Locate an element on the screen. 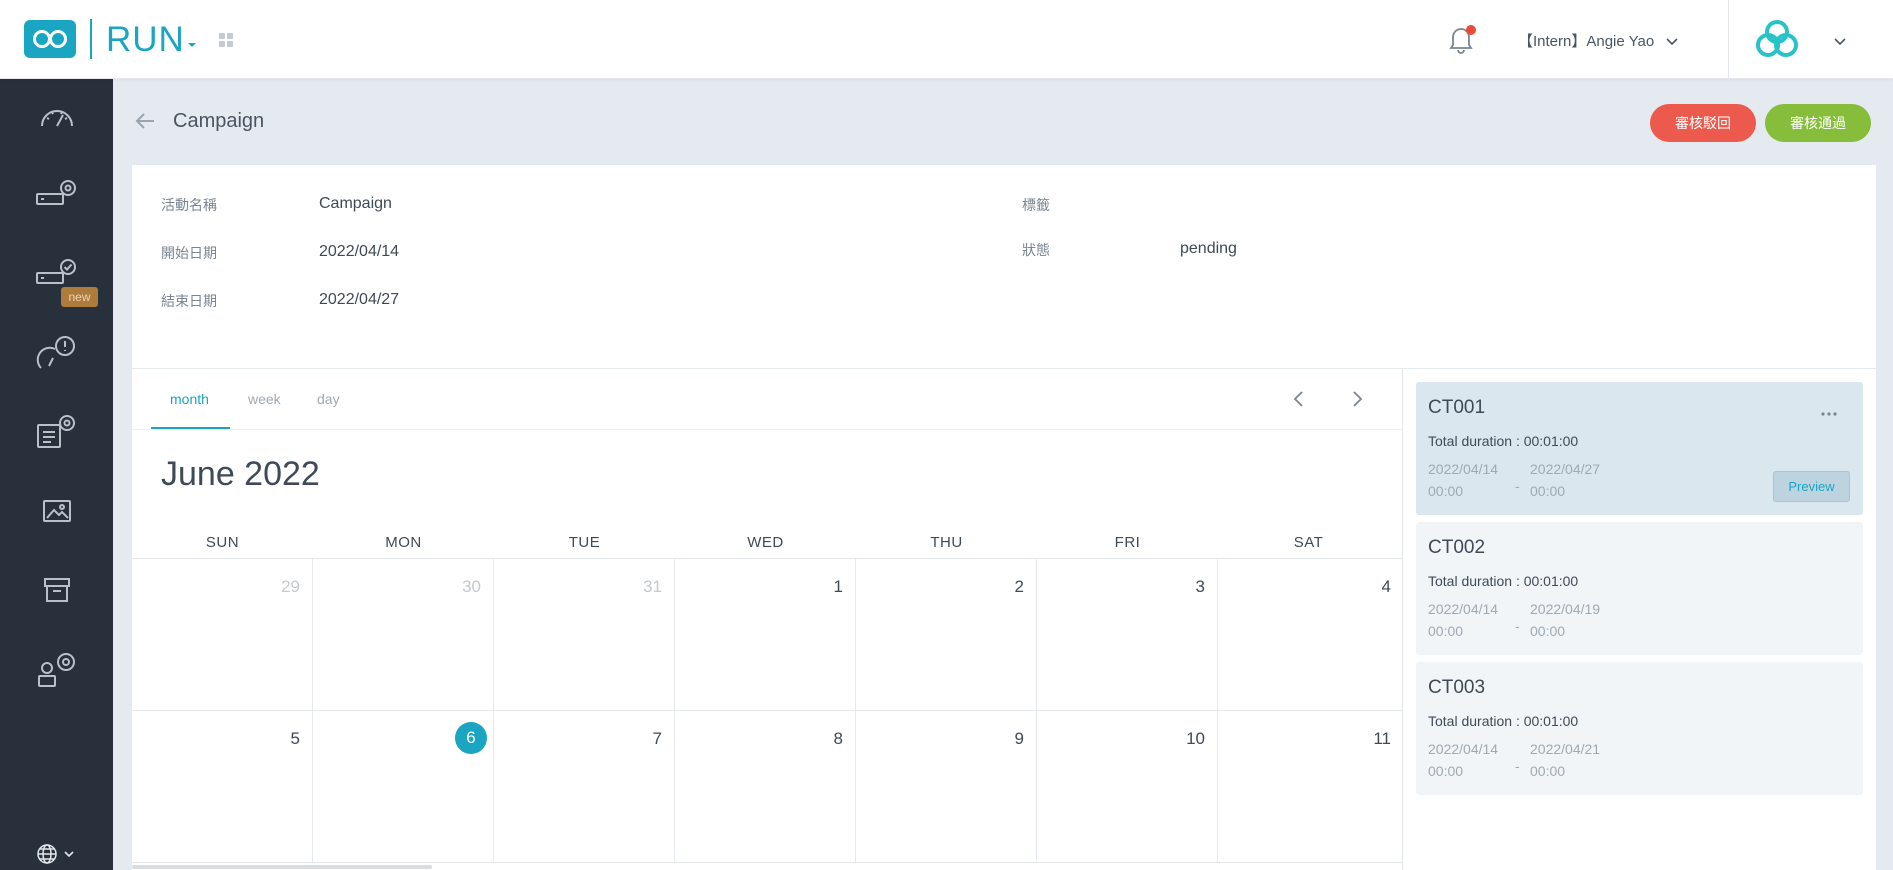  item-end-date: 2022/04/19 is located at coordinates (1565, 609).